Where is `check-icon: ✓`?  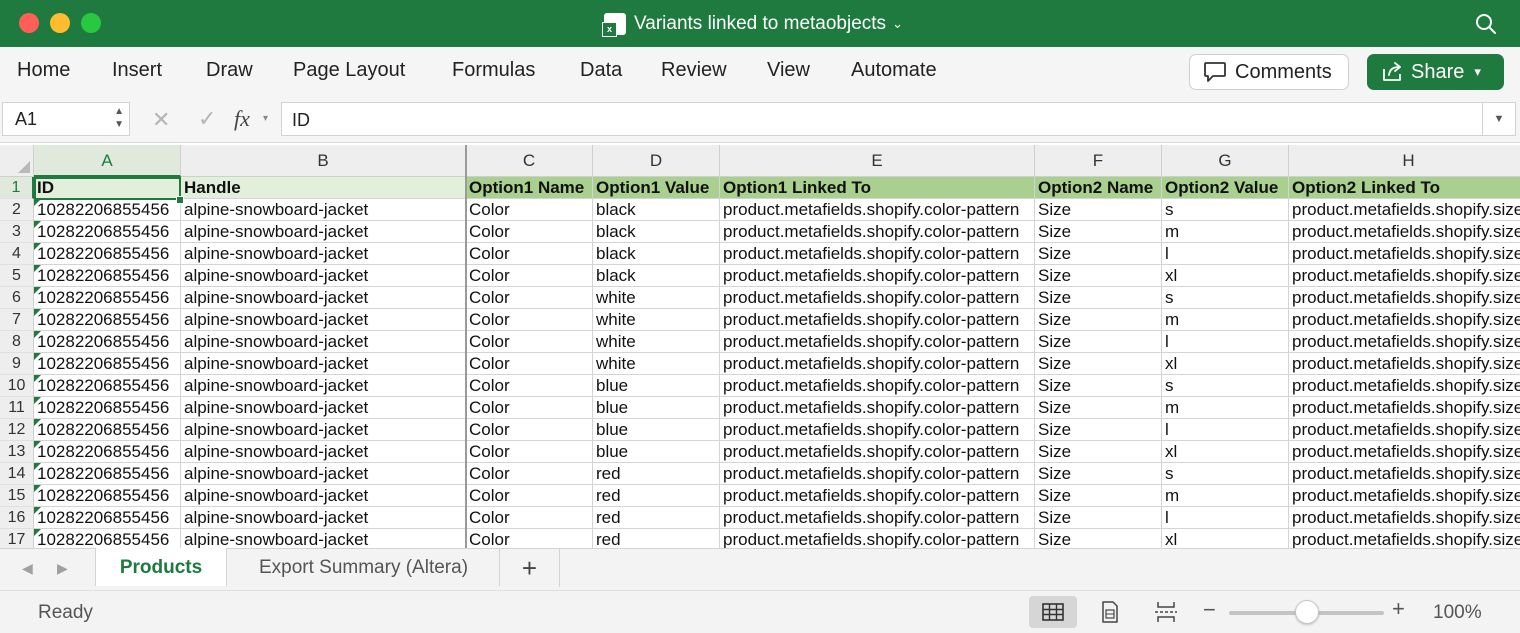 check-icon: ✓ is located at coordinates (207, 119).